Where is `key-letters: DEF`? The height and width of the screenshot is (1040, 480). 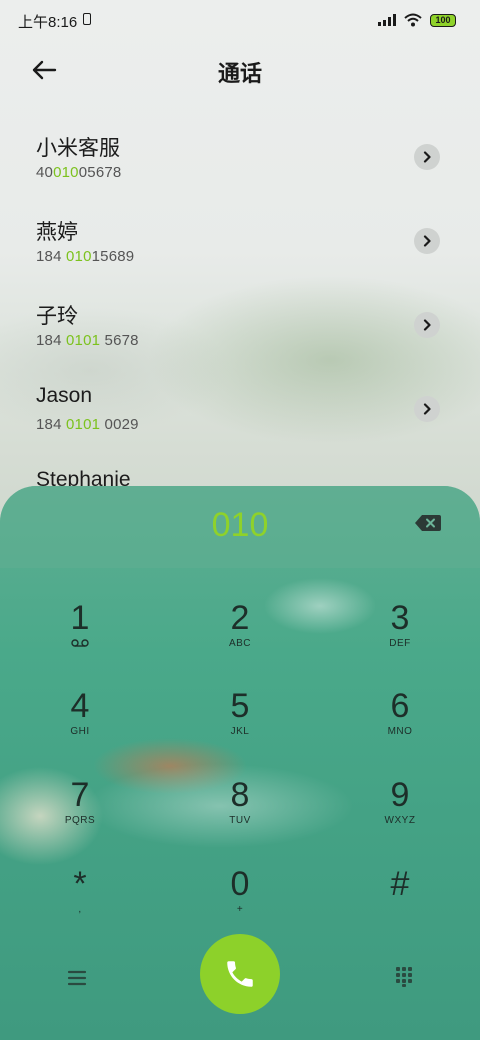 key-letters: DEF is located at coordinates (400, 643).